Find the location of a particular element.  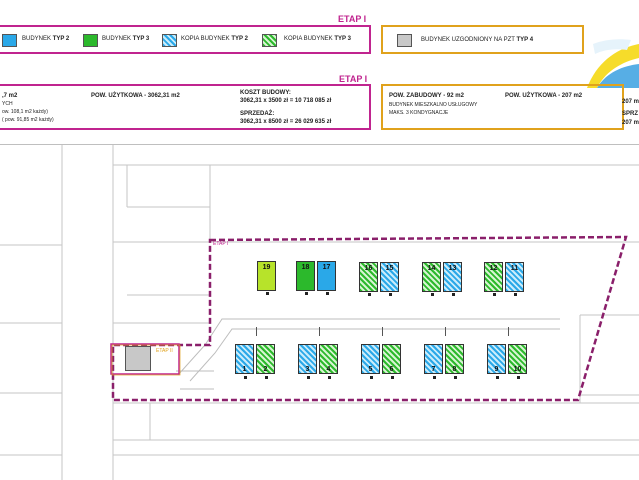

typ4-right-line3: 207 m is located at coordinates (630, 123).